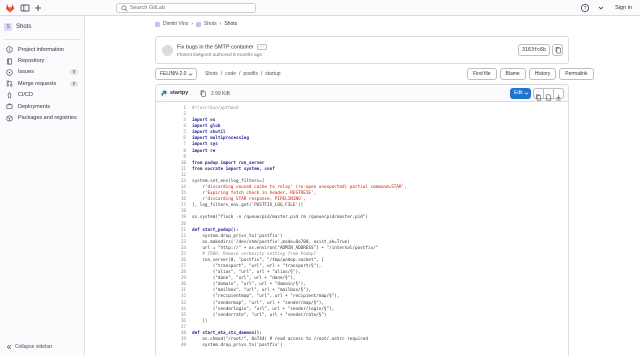  Describe the element at coordinates (206, 127) in the screenshot. I see `line-content: import glob` at that location.